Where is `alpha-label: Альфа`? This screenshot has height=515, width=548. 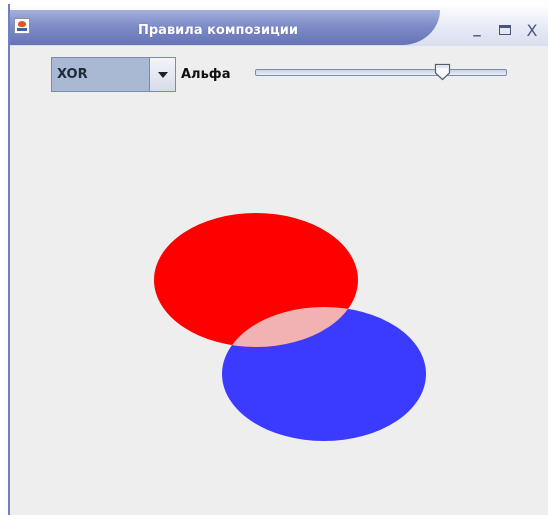
alpha-label: Альфа is located at coordinates (206, 74).